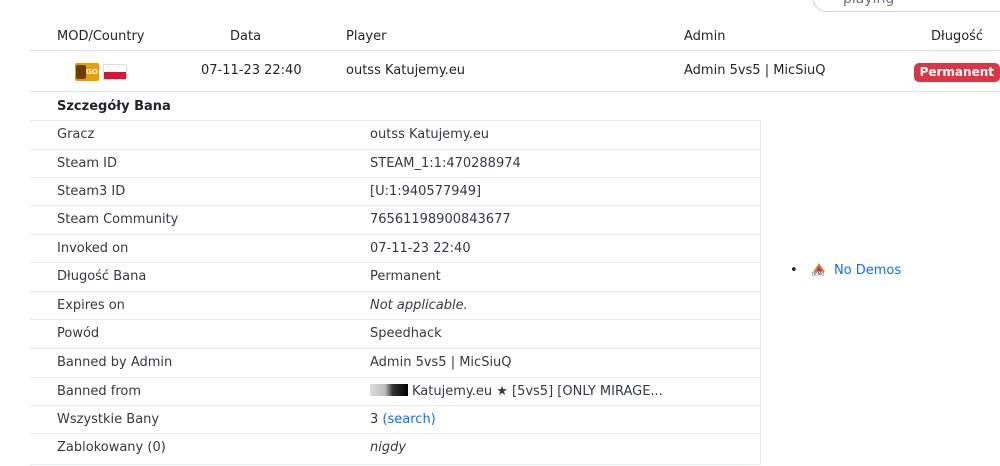 The image size is (1000, 466). What do you see at coordinates (388, 447) in the screenshot?
I see `detail-value: nigdy` at bounding box center [388, 447].